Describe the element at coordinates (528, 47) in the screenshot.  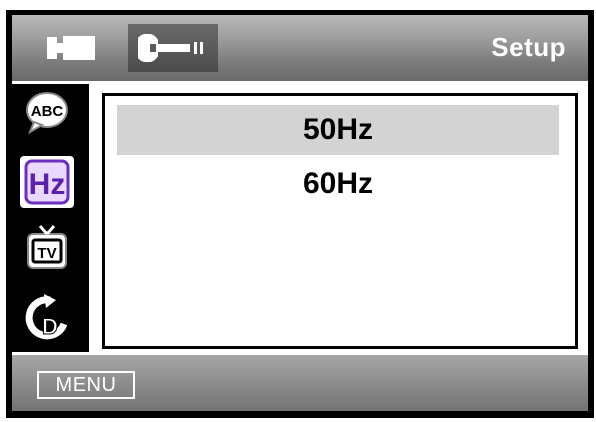
I see `page-title: Setup` at that location.